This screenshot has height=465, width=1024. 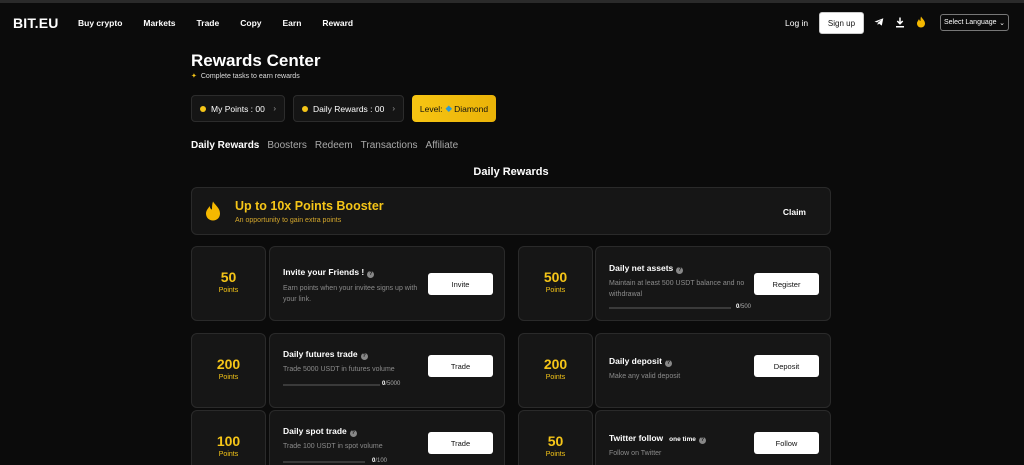 I want to click on daily-rewards-pill: Daily Rewards : 00 ›, so click(x=348, y=108).